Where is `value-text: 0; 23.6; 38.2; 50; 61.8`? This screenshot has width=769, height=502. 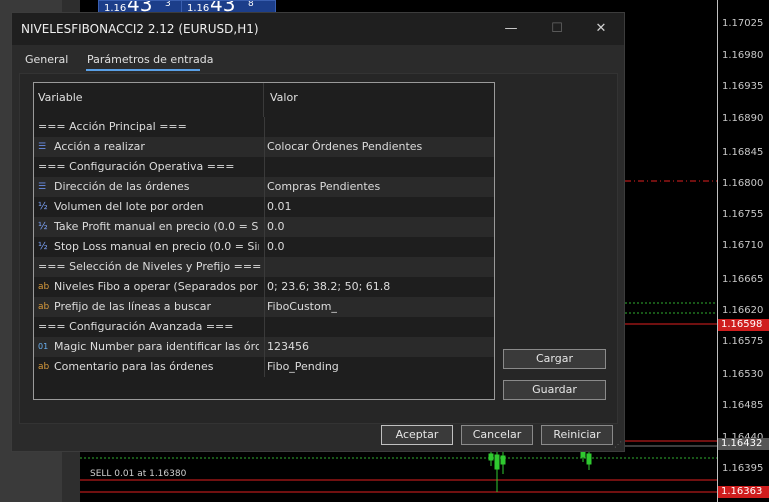
value-text: 0; 23.6; 38.2; 50; 61.8 is located at coordinates (329, 286).